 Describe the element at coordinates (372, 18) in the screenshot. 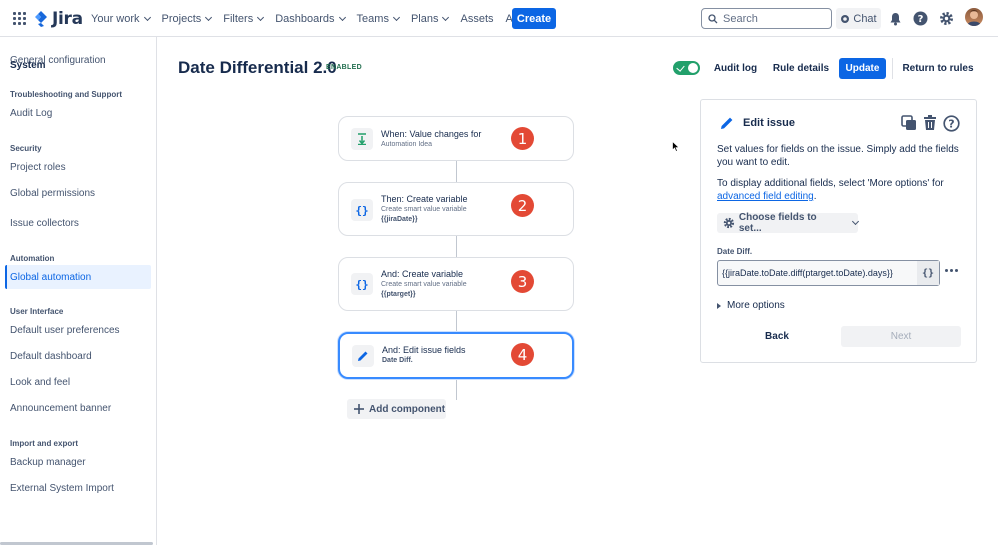

I see `nav-item-label: Teams` at that location.